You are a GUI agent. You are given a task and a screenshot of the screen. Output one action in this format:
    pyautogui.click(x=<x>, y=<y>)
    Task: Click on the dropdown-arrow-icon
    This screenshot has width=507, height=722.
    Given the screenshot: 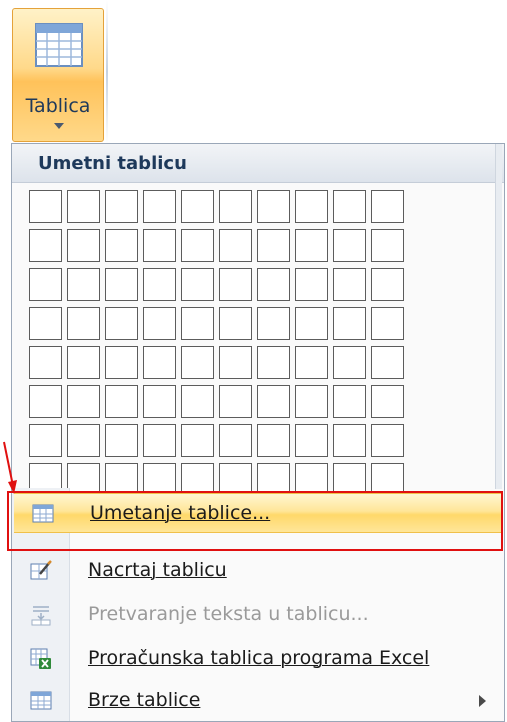 What is the action you would take?
    pyautogui.click(x=59, y=126)
    